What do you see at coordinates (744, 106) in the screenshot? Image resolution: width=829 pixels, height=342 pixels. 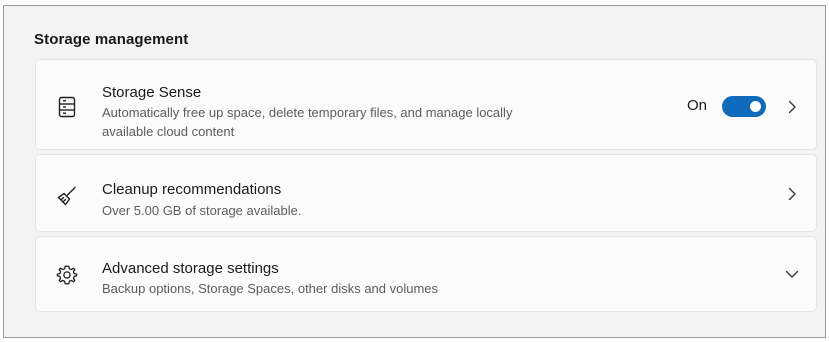 I see `storage-sense-toggle` at bounding box center [744, 106].